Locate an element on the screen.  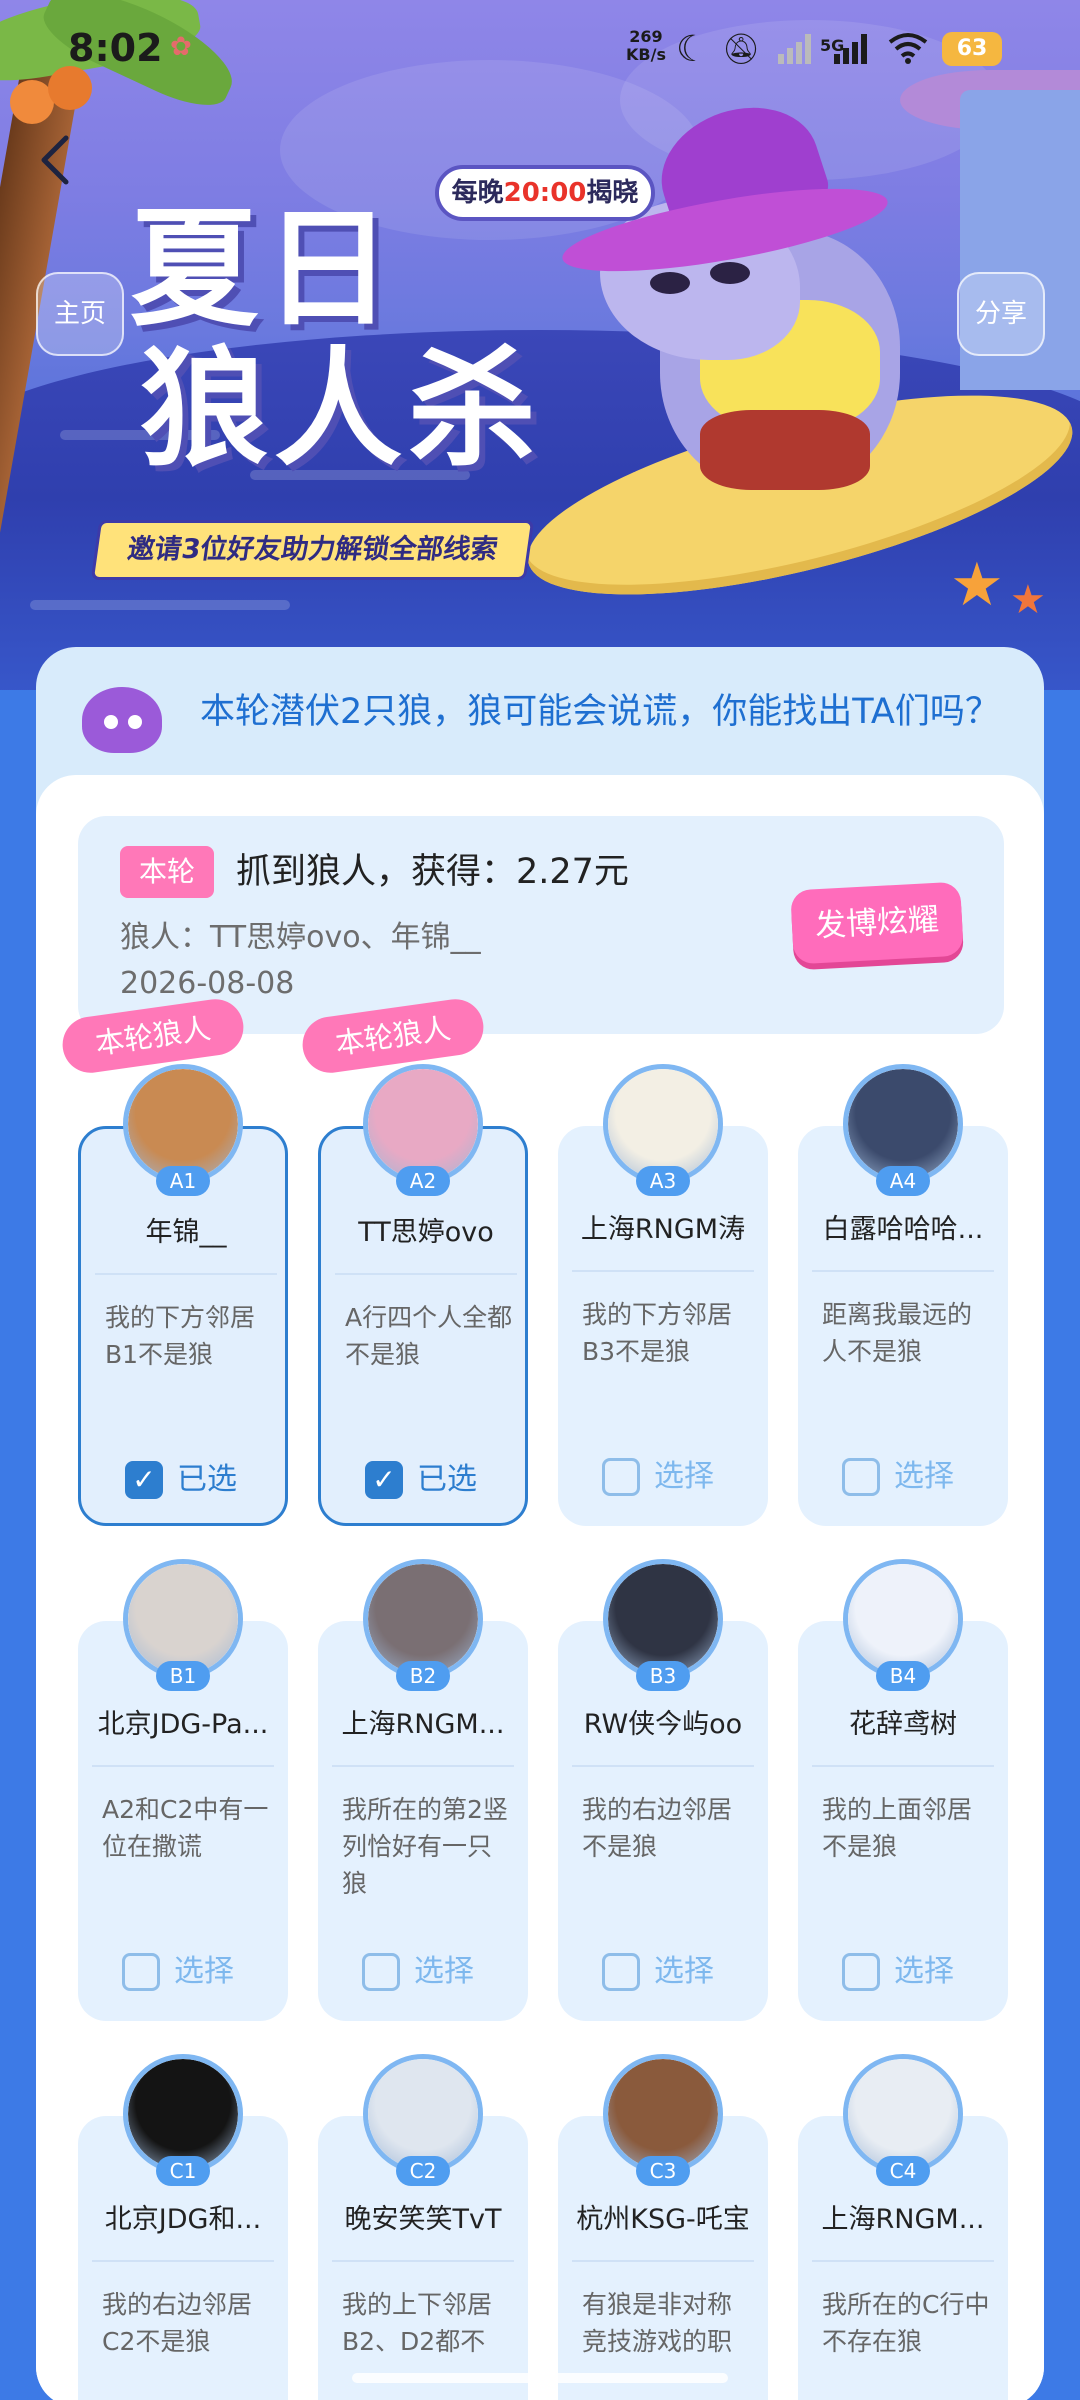
seat-badge: A1 is located at coordinates (183, 1181).